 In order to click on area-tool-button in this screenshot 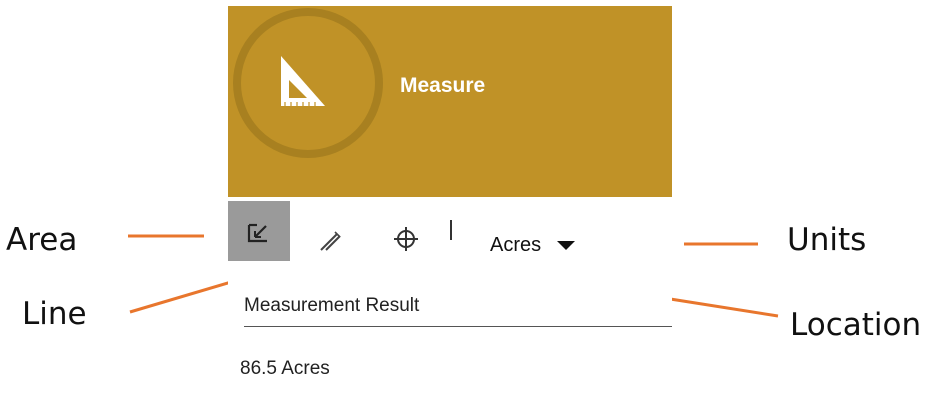, I will do `click(259, 231)`.